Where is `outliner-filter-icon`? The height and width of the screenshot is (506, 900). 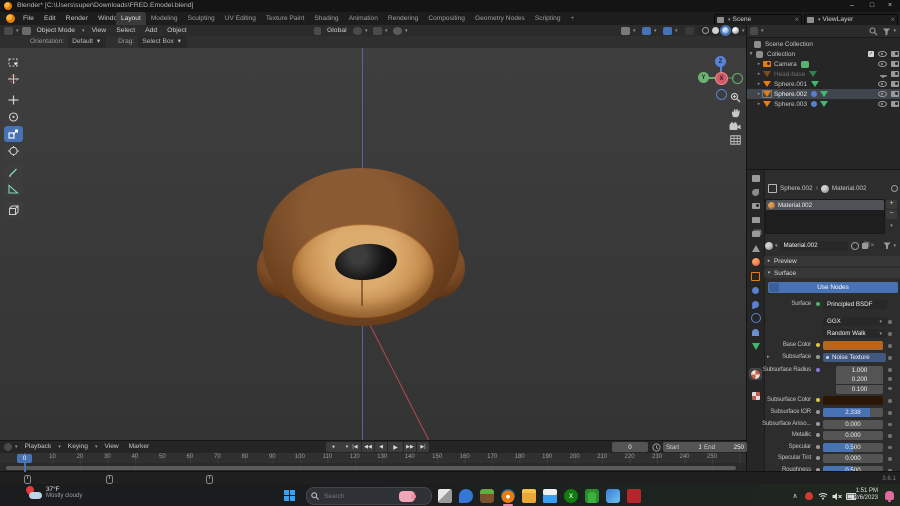
outliner-filter-icon is located at coordinates (886, 31).